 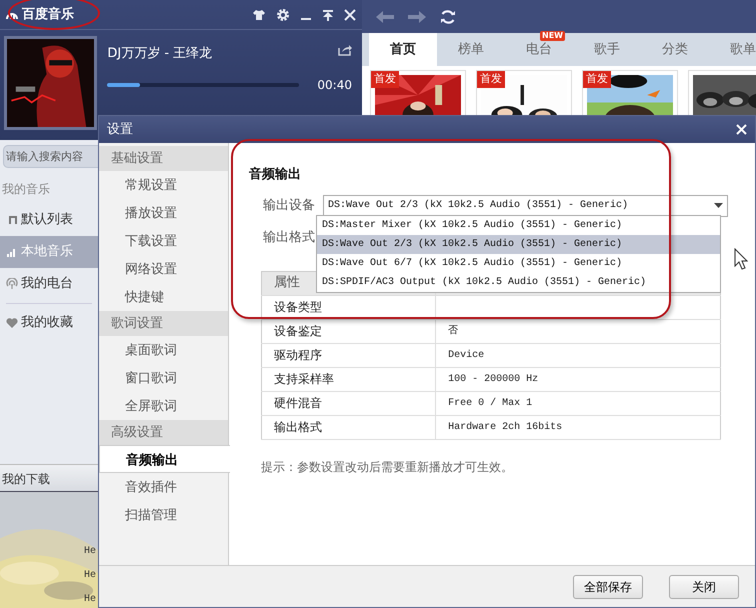 What do you see at coordinates (159, 54) in the screenshot?
I see `song-title: DJ万万岁 - 王绎龙` at bounding box center [159, 54].